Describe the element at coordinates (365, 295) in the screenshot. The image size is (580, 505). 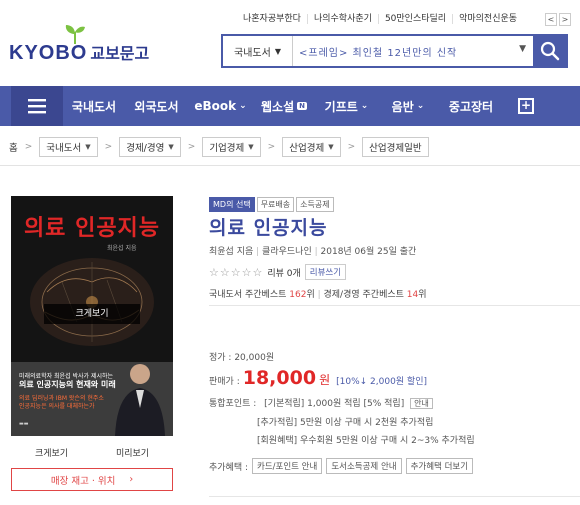
I see `bestseller-label: 경제/경영 주간베스트` at that location.